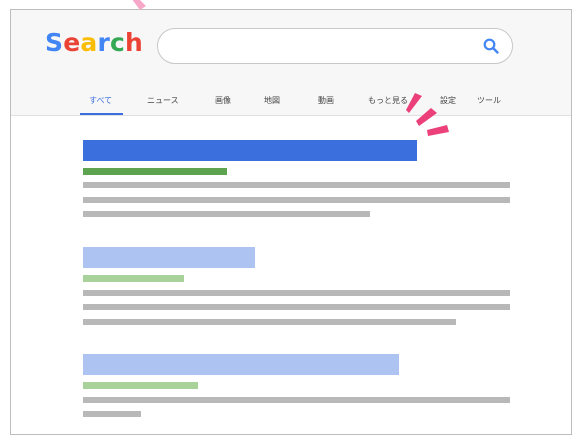 This screenshot has width=582, height=441. Describe the element at coordinates (489, 101) in the screenshot. I see `tab-tools: ツール` at that location.